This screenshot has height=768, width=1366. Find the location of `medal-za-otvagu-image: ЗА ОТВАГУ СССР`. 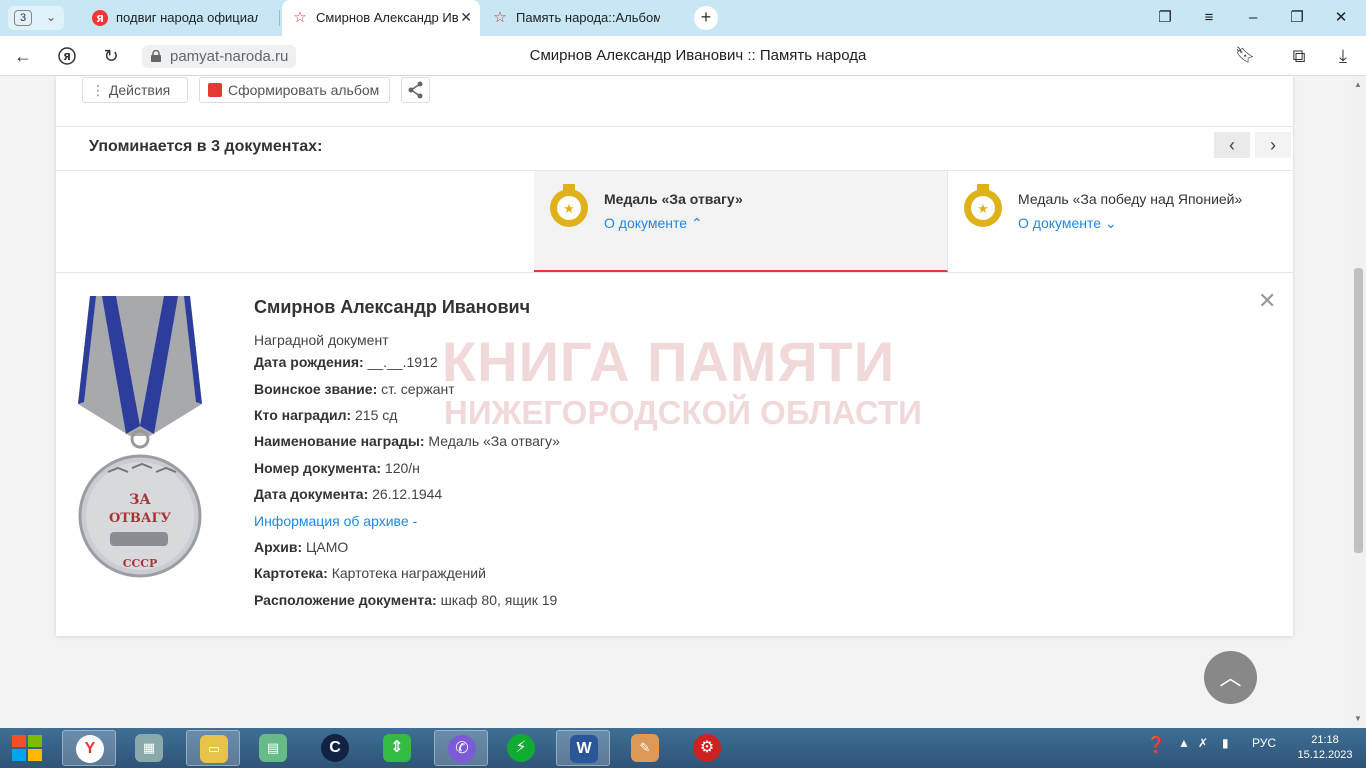

medal-za-otvagu-image: ЗА ОТВАГУ СССР is located at coordinates (140, 437).